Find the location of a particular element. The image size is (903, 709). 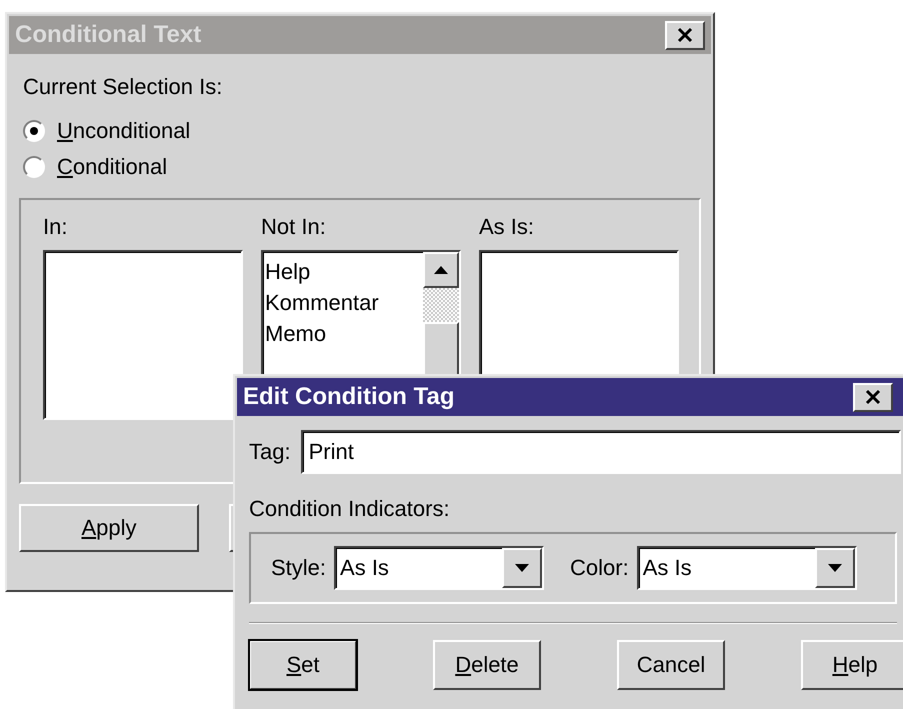

up-arrow-icon is located at coordinates (441, 270).